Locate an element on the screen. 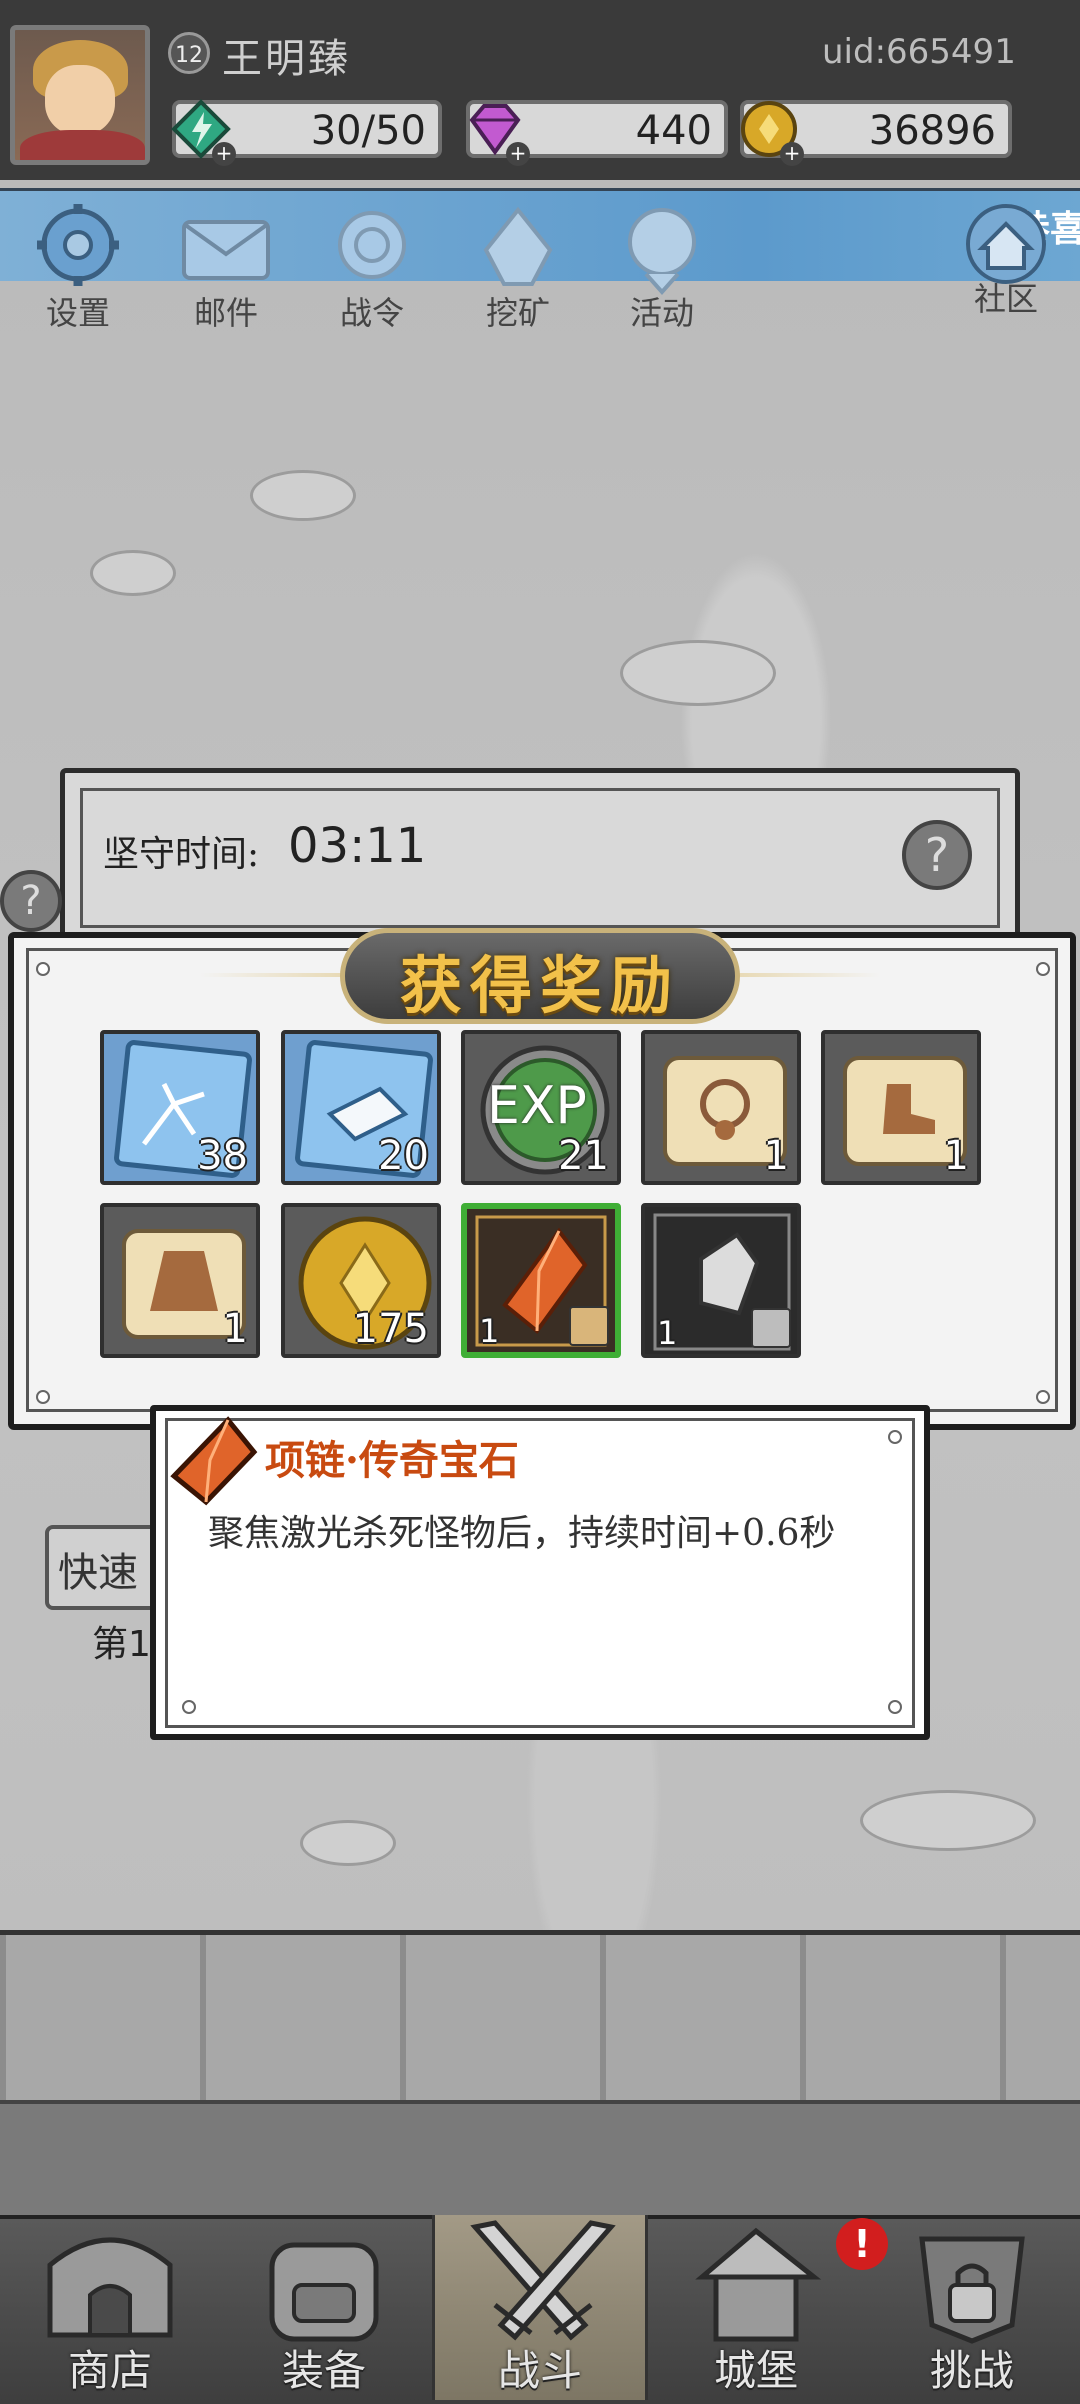 Image resolution: width=1080 pixels, height=2404 pixels. community-button: 社区 is located at coordinates (1006, 270).